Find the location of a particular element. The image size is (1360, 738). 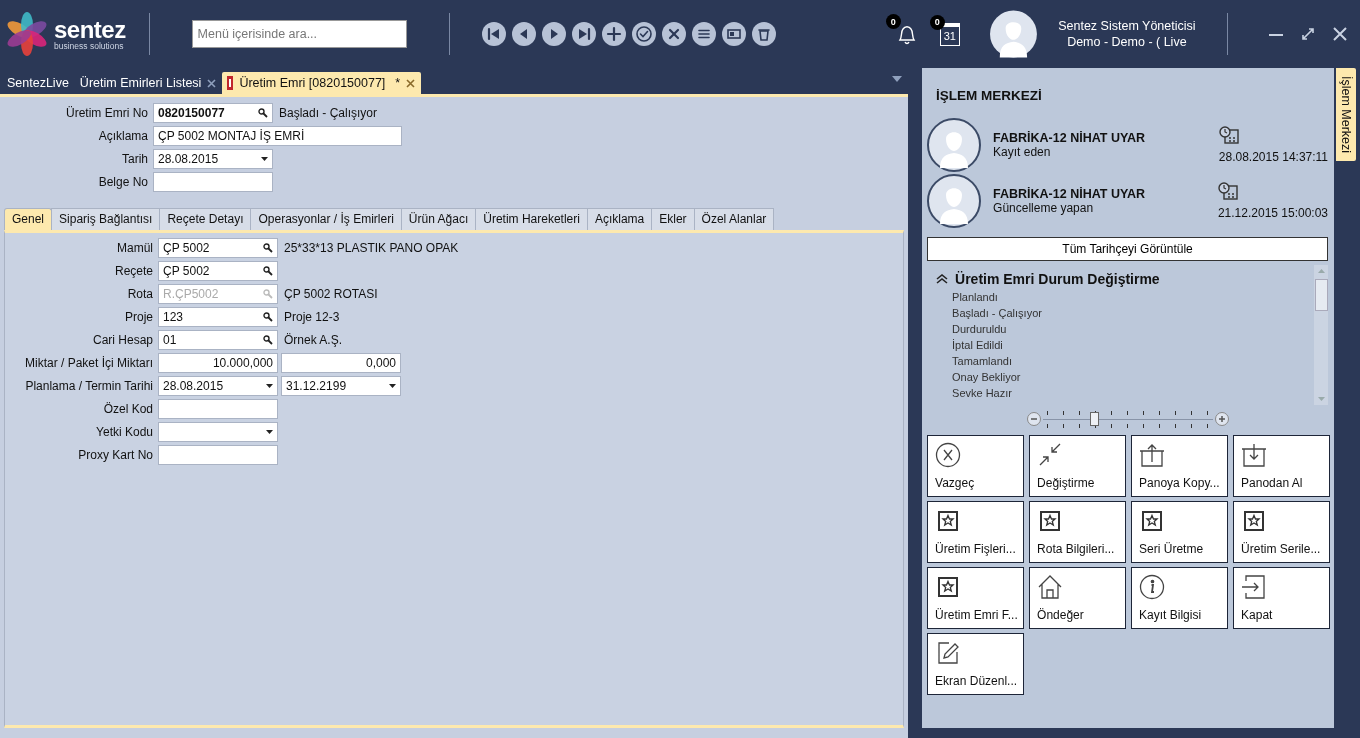

field-label: Miktar / Paket İçi Miktarı is located at coordinates (88, 363).